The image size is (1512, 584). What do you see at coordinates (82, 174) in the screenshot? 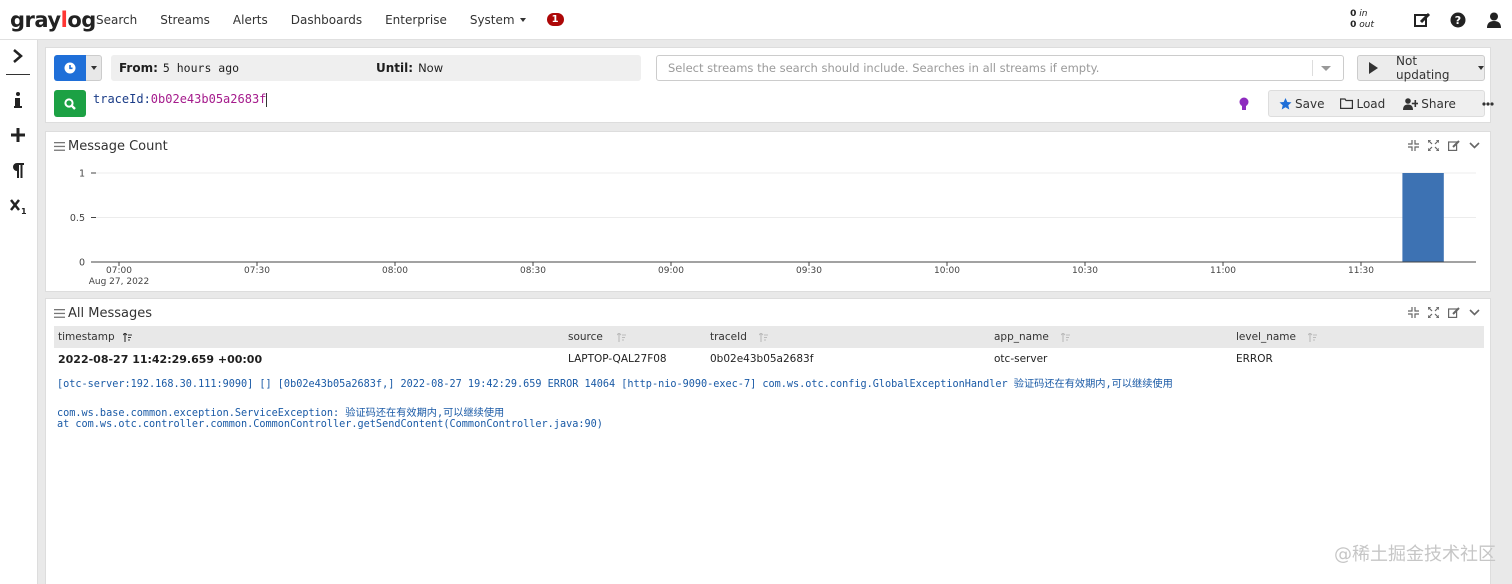
I see `y-tick-label: 1` at bounding box center [82, 174].